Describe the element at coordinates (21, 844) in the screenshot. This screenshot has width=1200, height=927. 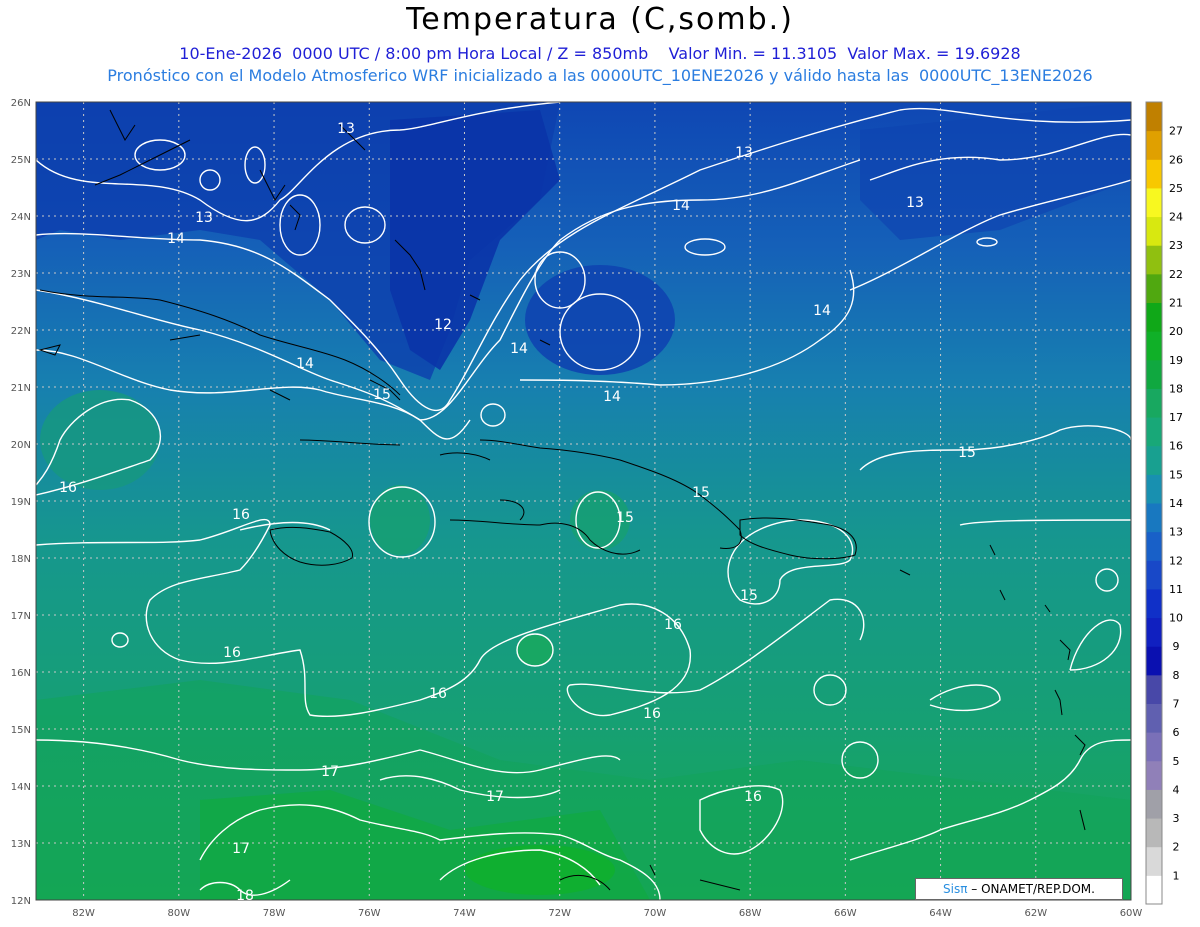
I see `lat-label: 13N` at that location.